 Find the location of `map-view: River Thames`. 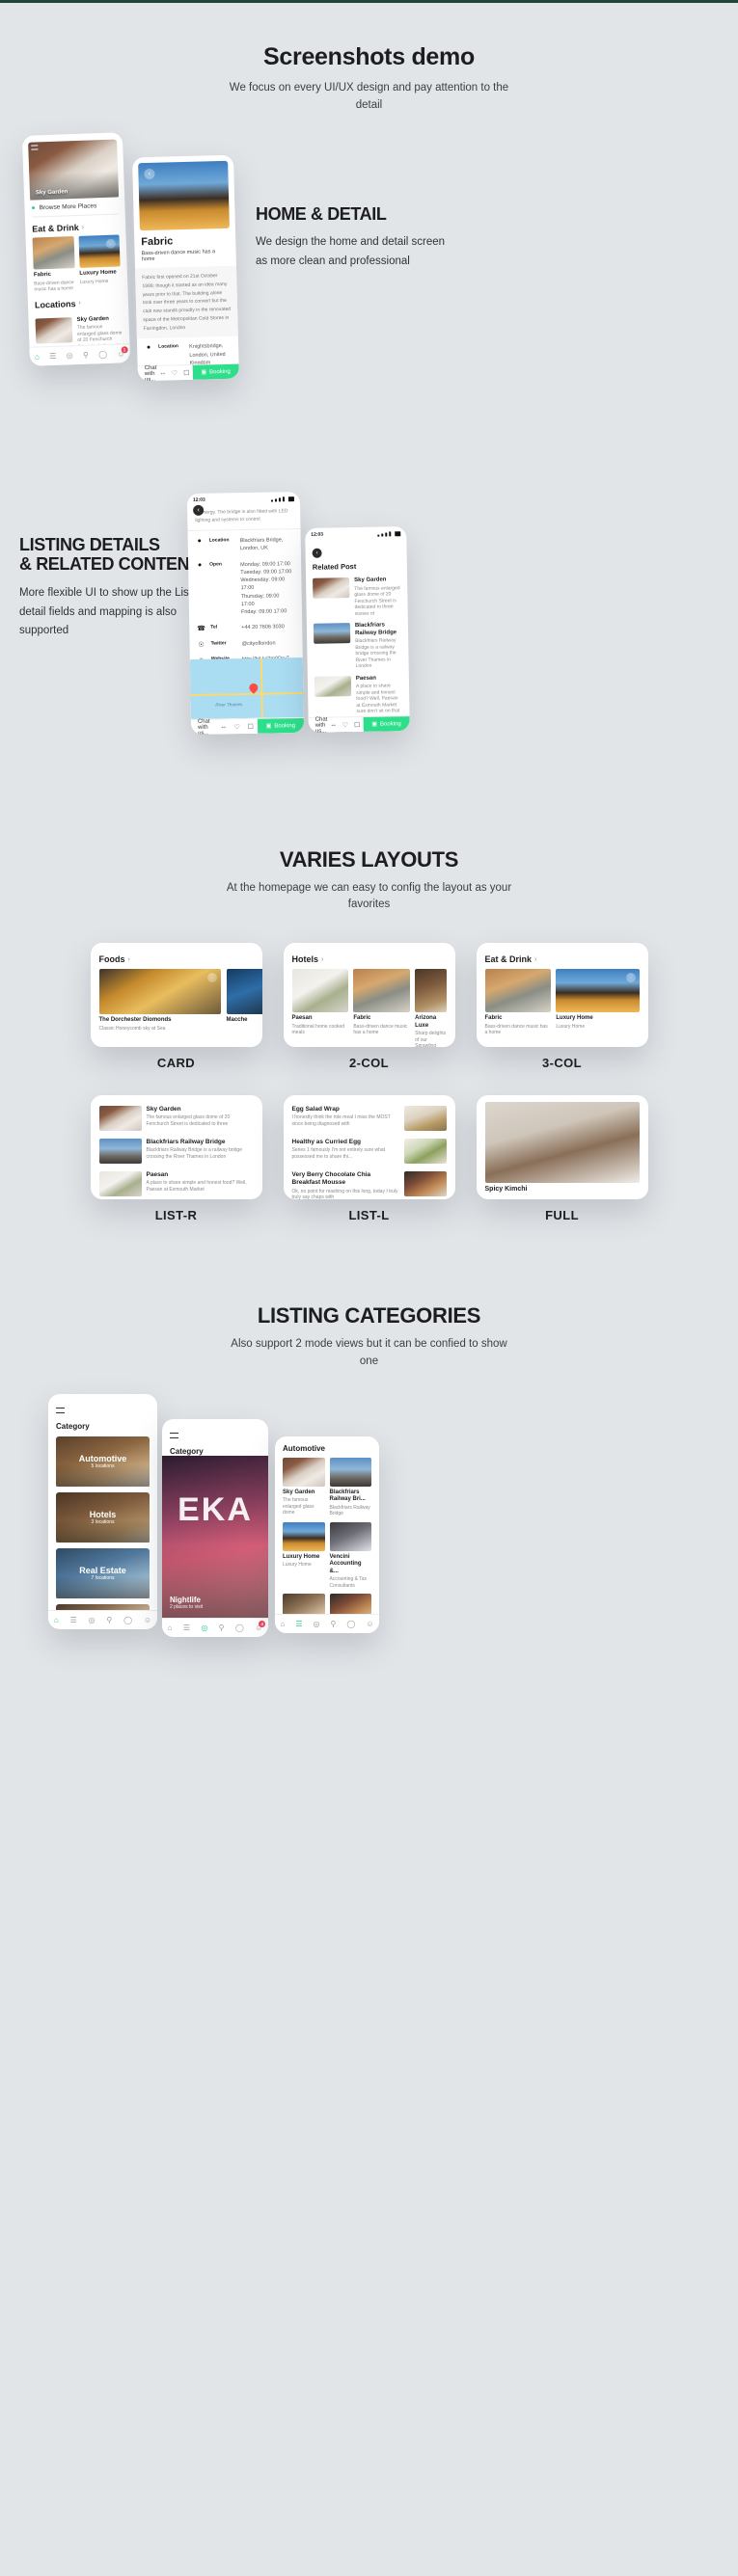

map-view: River Thames is located at coordinates (247, 688).